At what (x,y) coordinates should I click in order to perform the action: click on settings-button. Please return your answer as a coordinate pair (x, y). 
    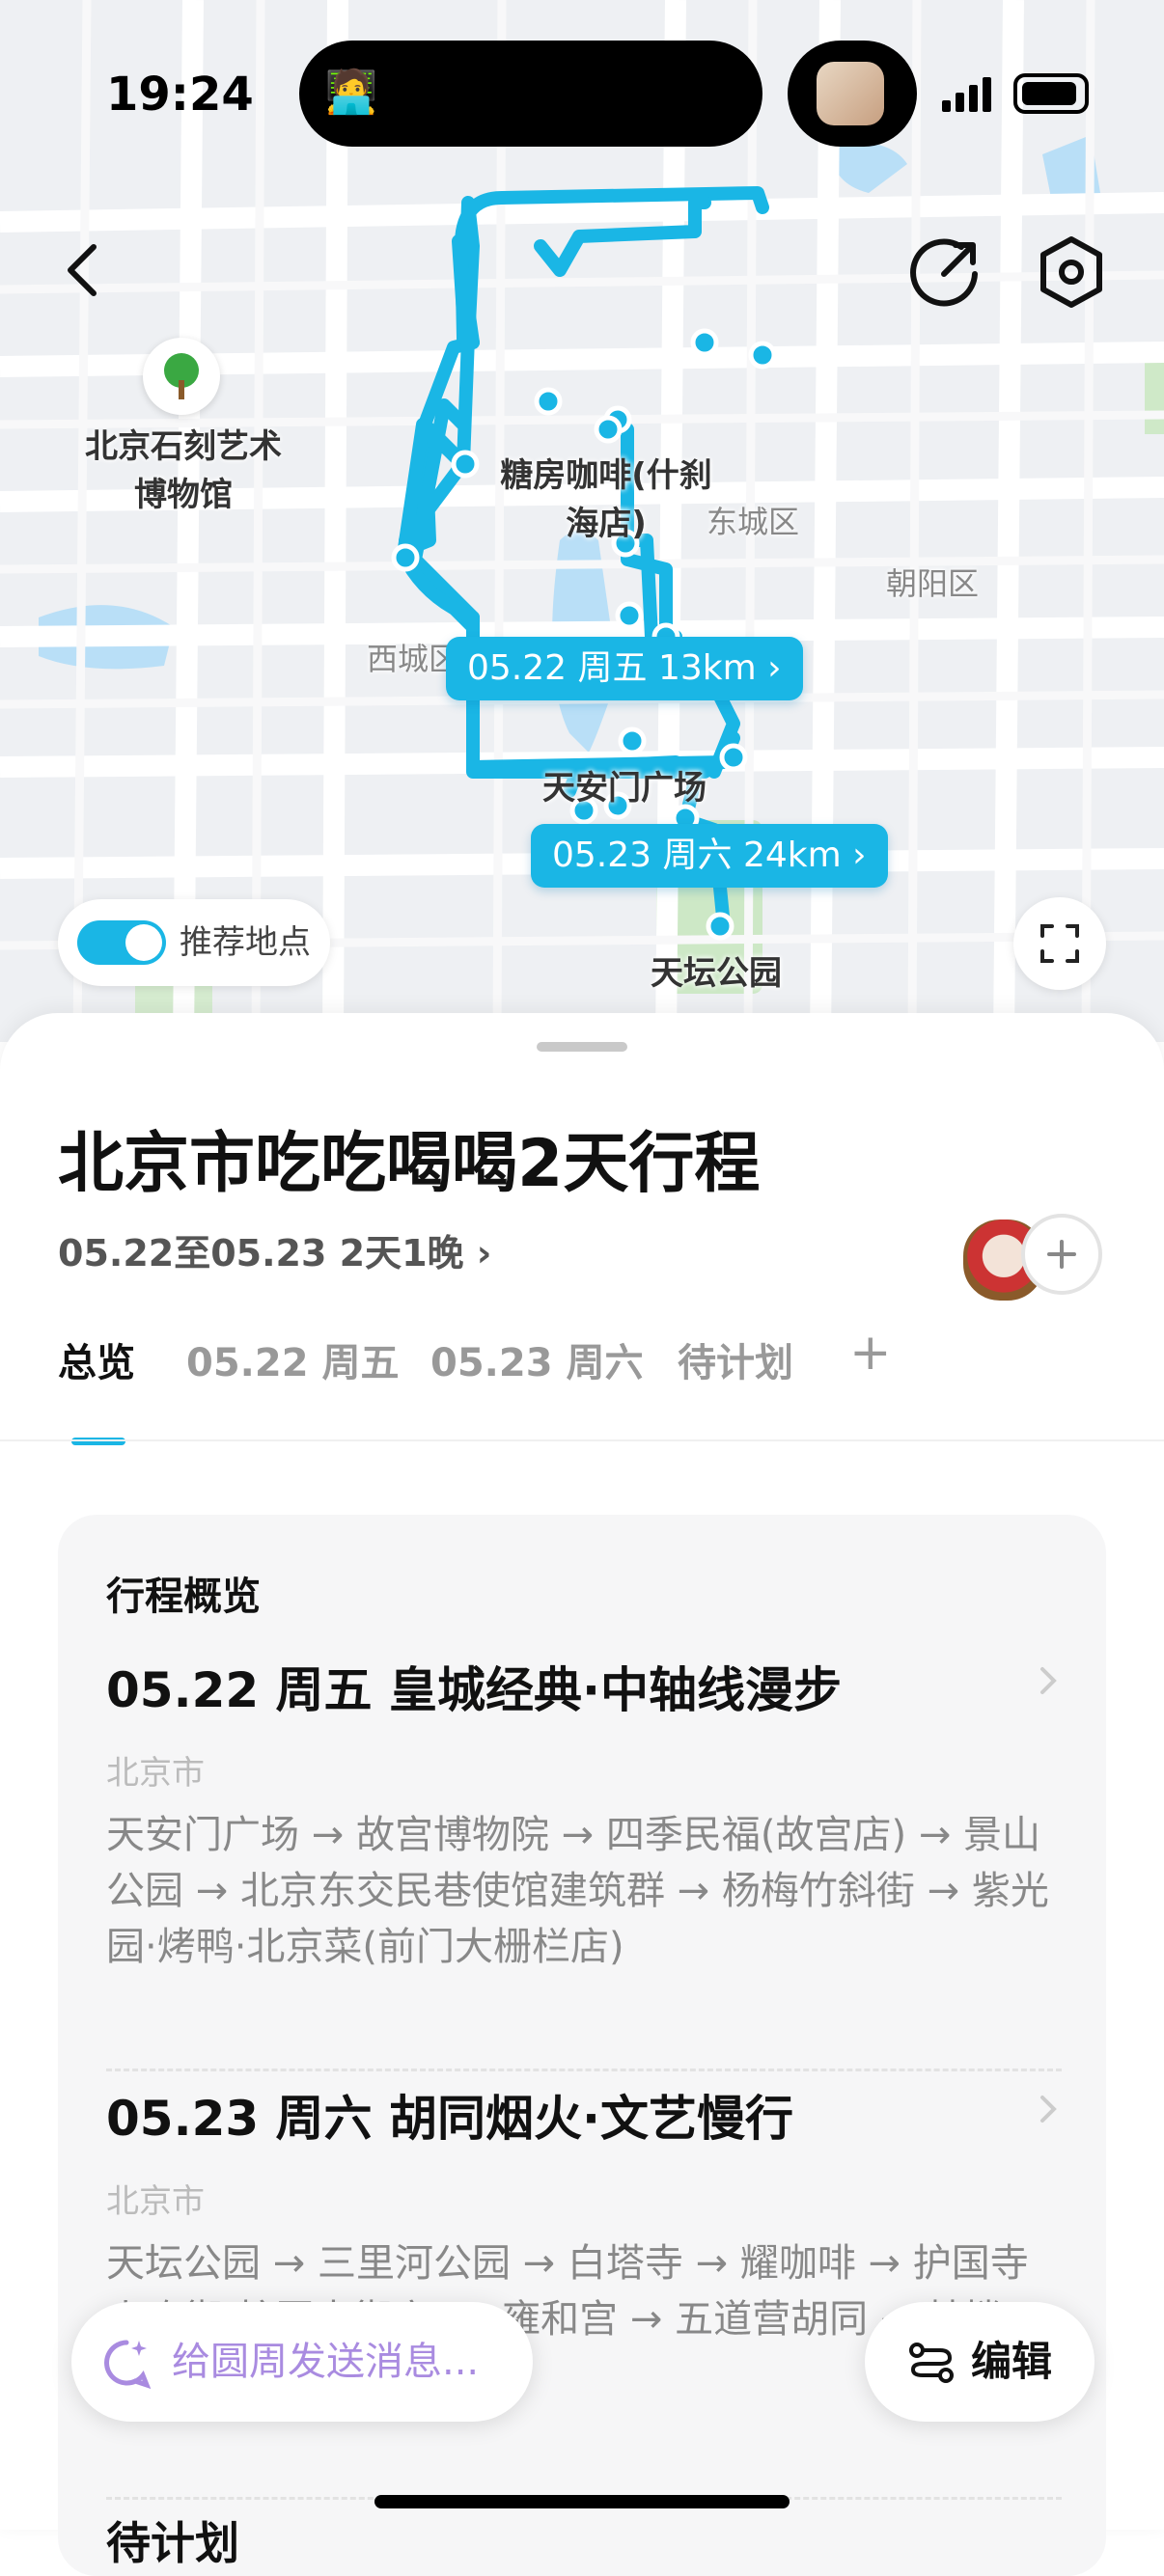
    Looking at the image, I should click on (1072, 272).